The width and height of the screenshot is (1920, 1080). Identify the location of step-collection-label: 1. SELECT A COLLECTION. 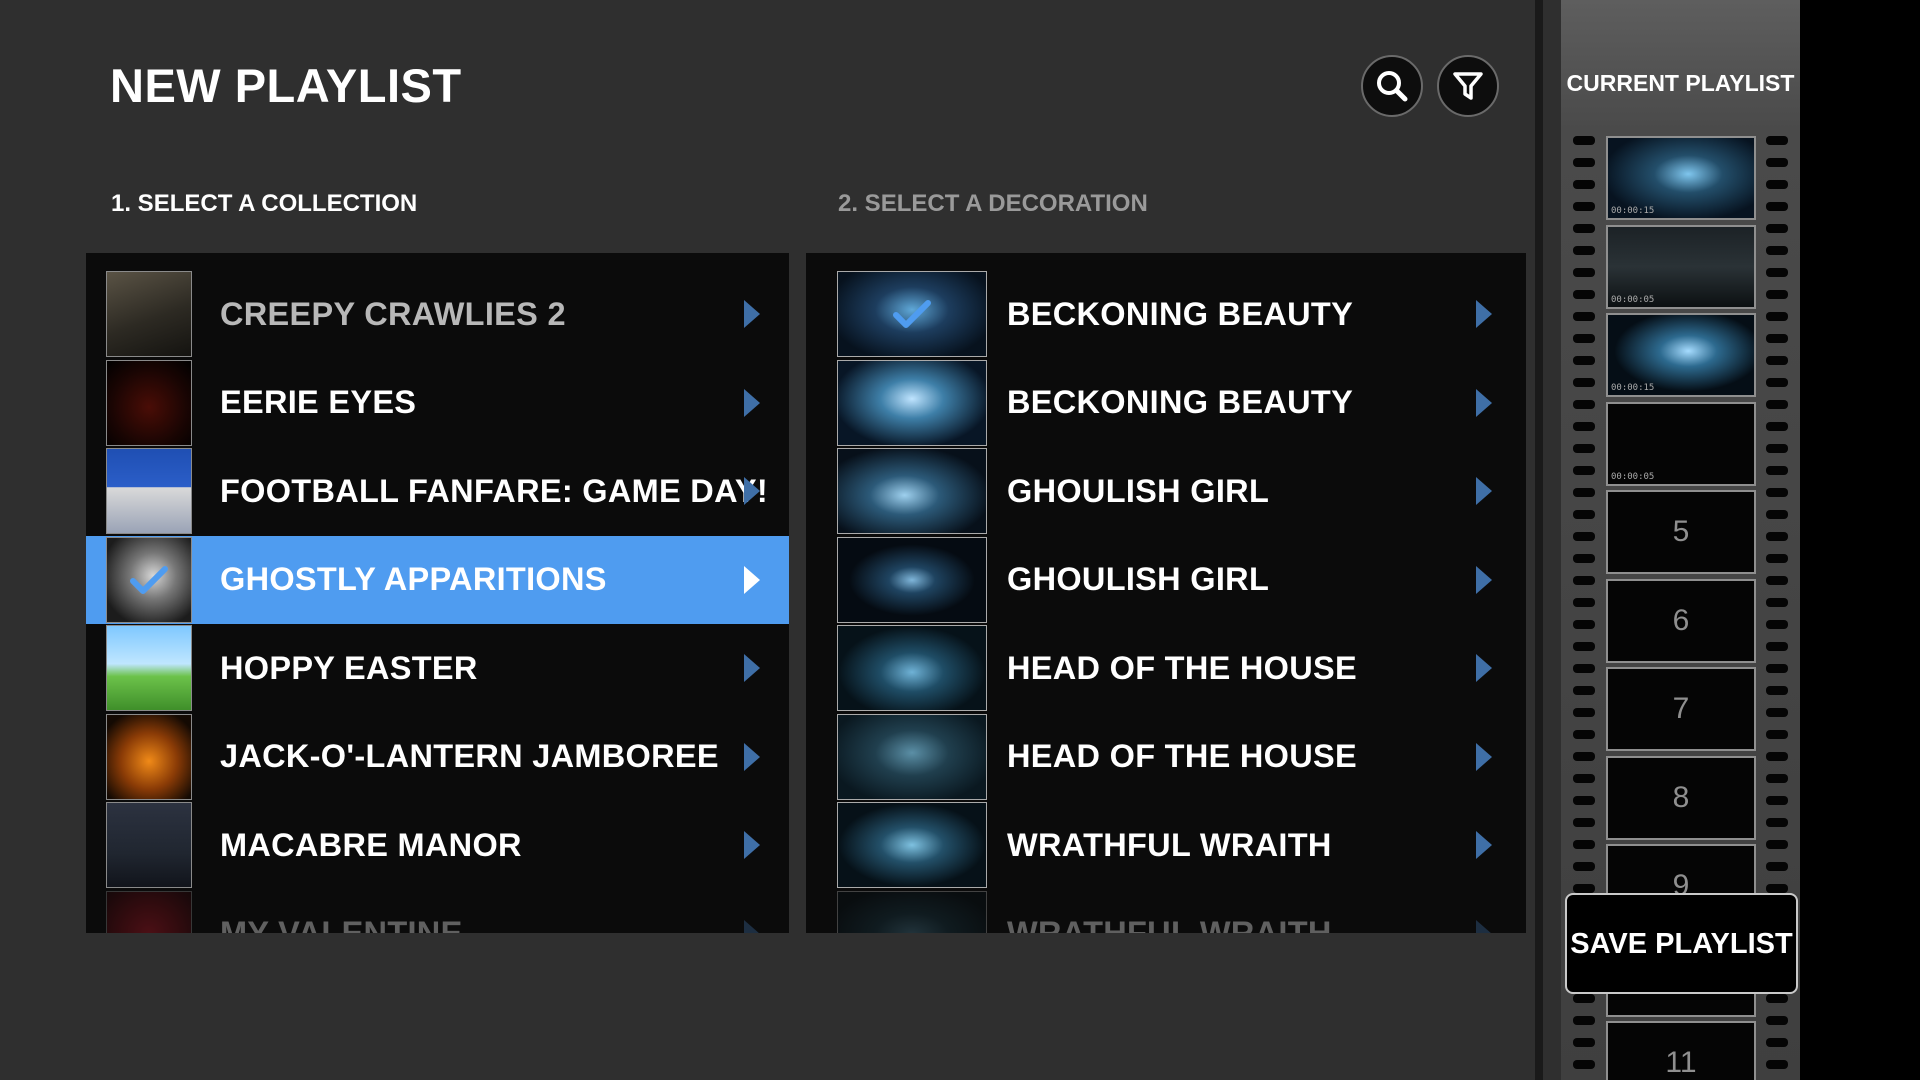
(264, 203).